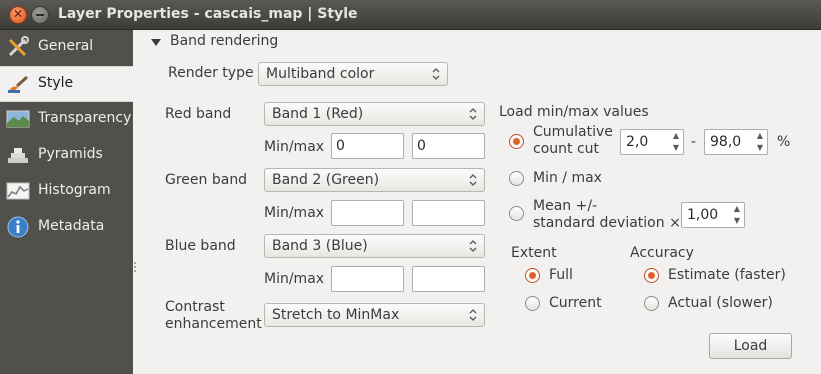 The width and height of the screenshot is (821, 374). What do you see at coordinates (85, 118) in the screenshot?
I see `sidebar-item-label: Transparency` at bounding box center [85, 118].